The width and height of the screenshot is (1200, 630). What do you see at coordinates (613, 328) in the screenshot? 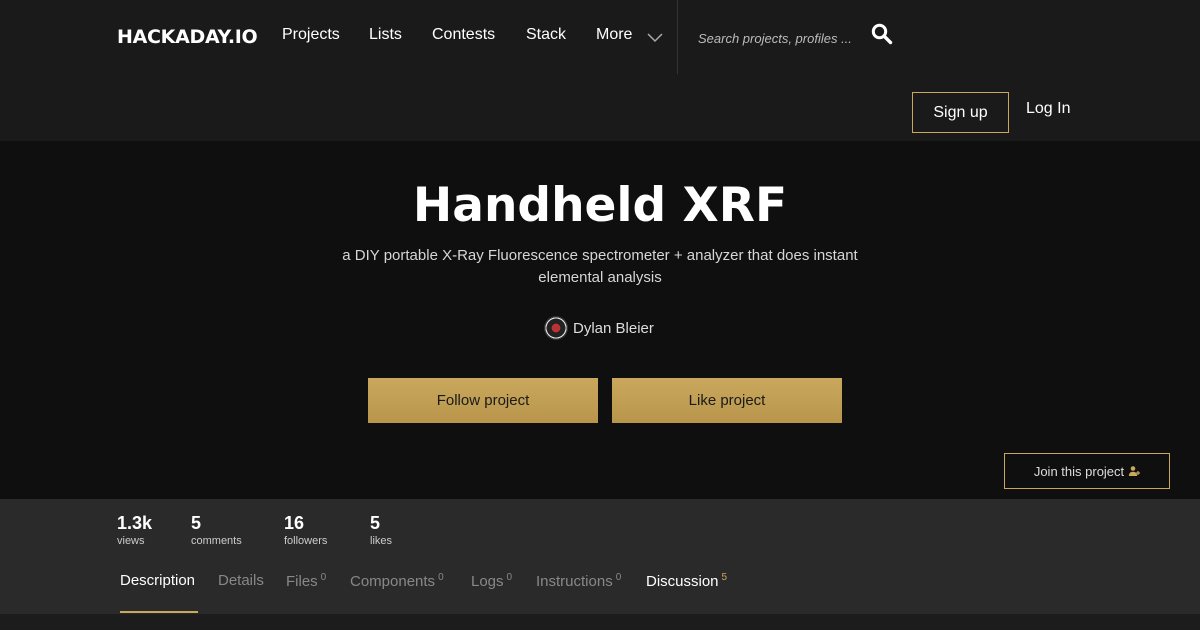
I see `author-name: Dylan Bleier` at bounding box center [613, 328].